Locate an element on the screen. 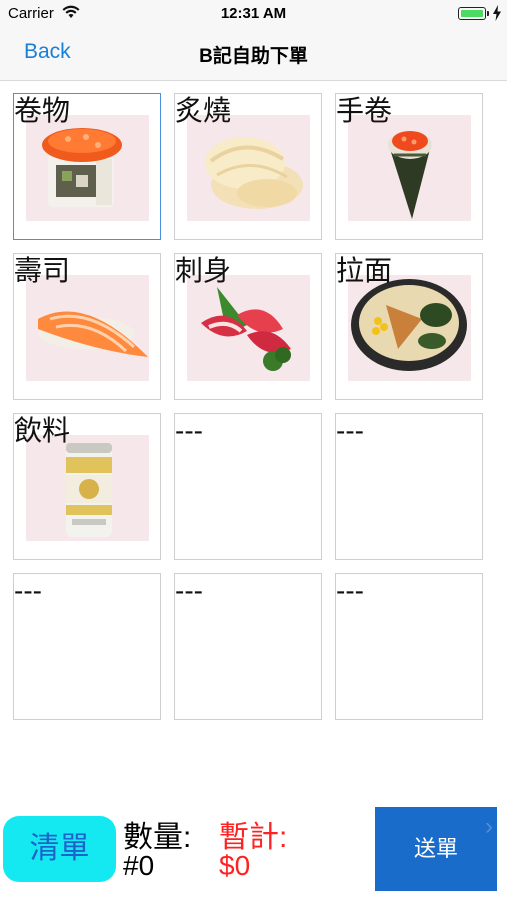  maki-roll-image is located at coordinates (87, 168).